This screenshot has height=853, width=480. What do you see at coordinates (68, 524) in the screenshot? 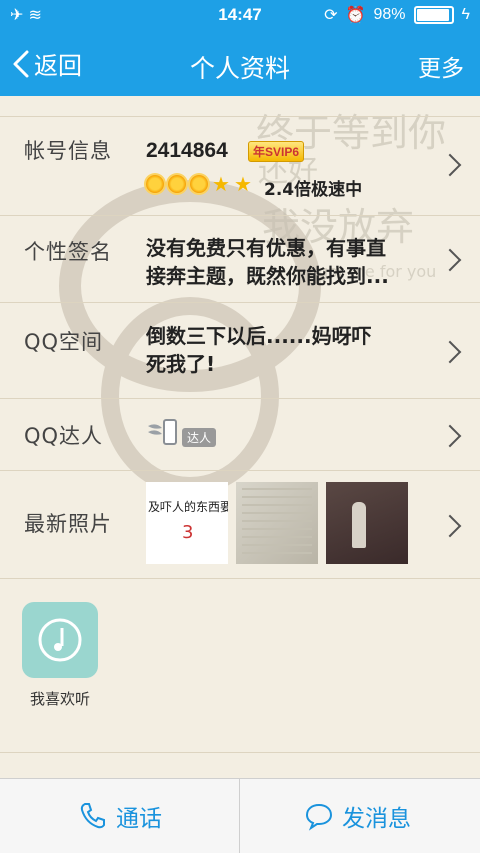
I see `latest-photos-label: 最新照片` at bounding box center [68, 524].